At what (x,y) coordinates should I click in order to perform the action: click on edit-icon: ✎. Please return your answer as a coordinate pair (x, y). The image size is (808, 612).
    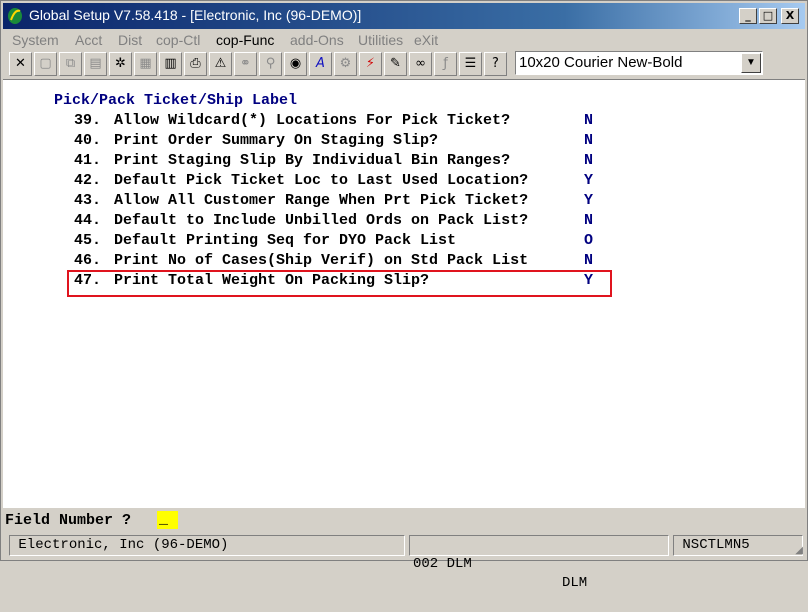
    Looking at the image, I should click on (395, 64).